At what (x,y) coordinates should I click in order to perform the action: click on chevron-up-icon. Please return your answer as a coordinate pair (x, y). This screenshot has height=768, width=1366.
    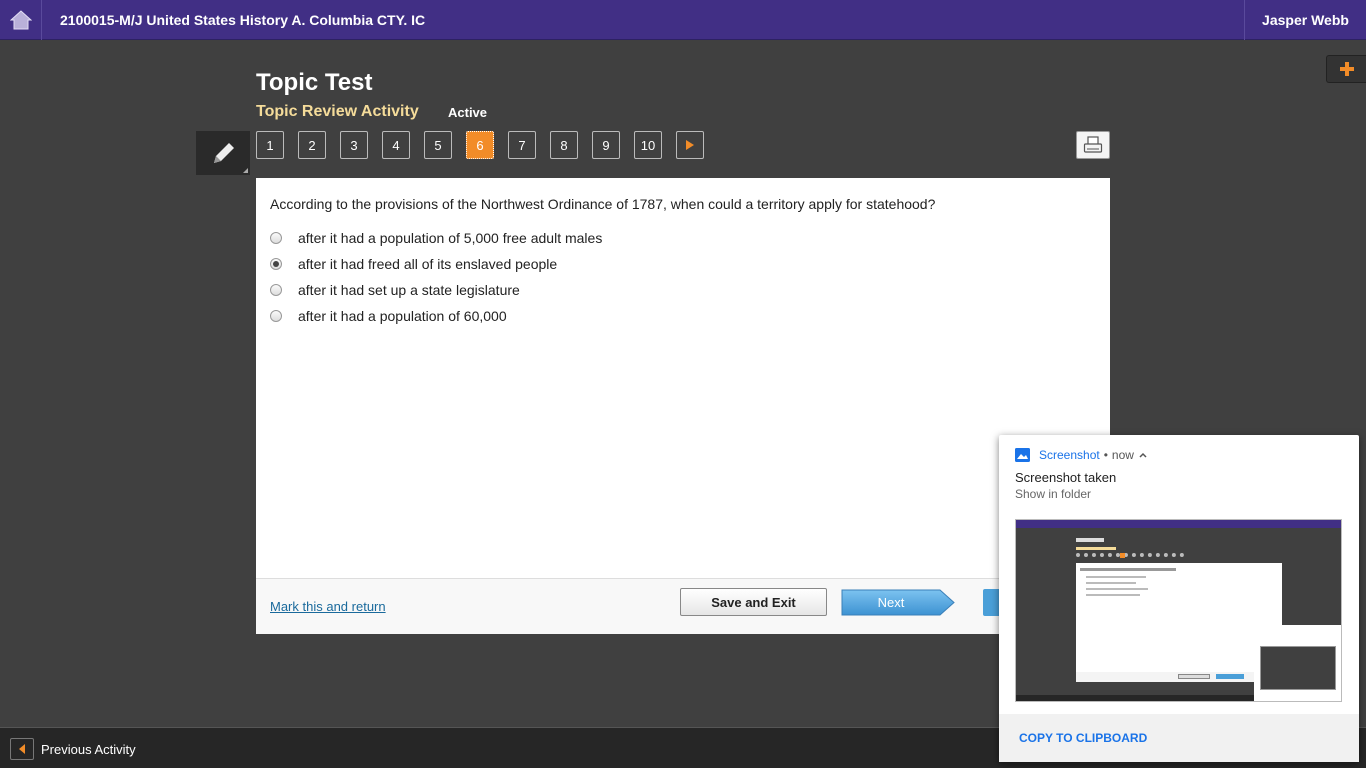
    Looking at the image, I should click on (1143, 455).